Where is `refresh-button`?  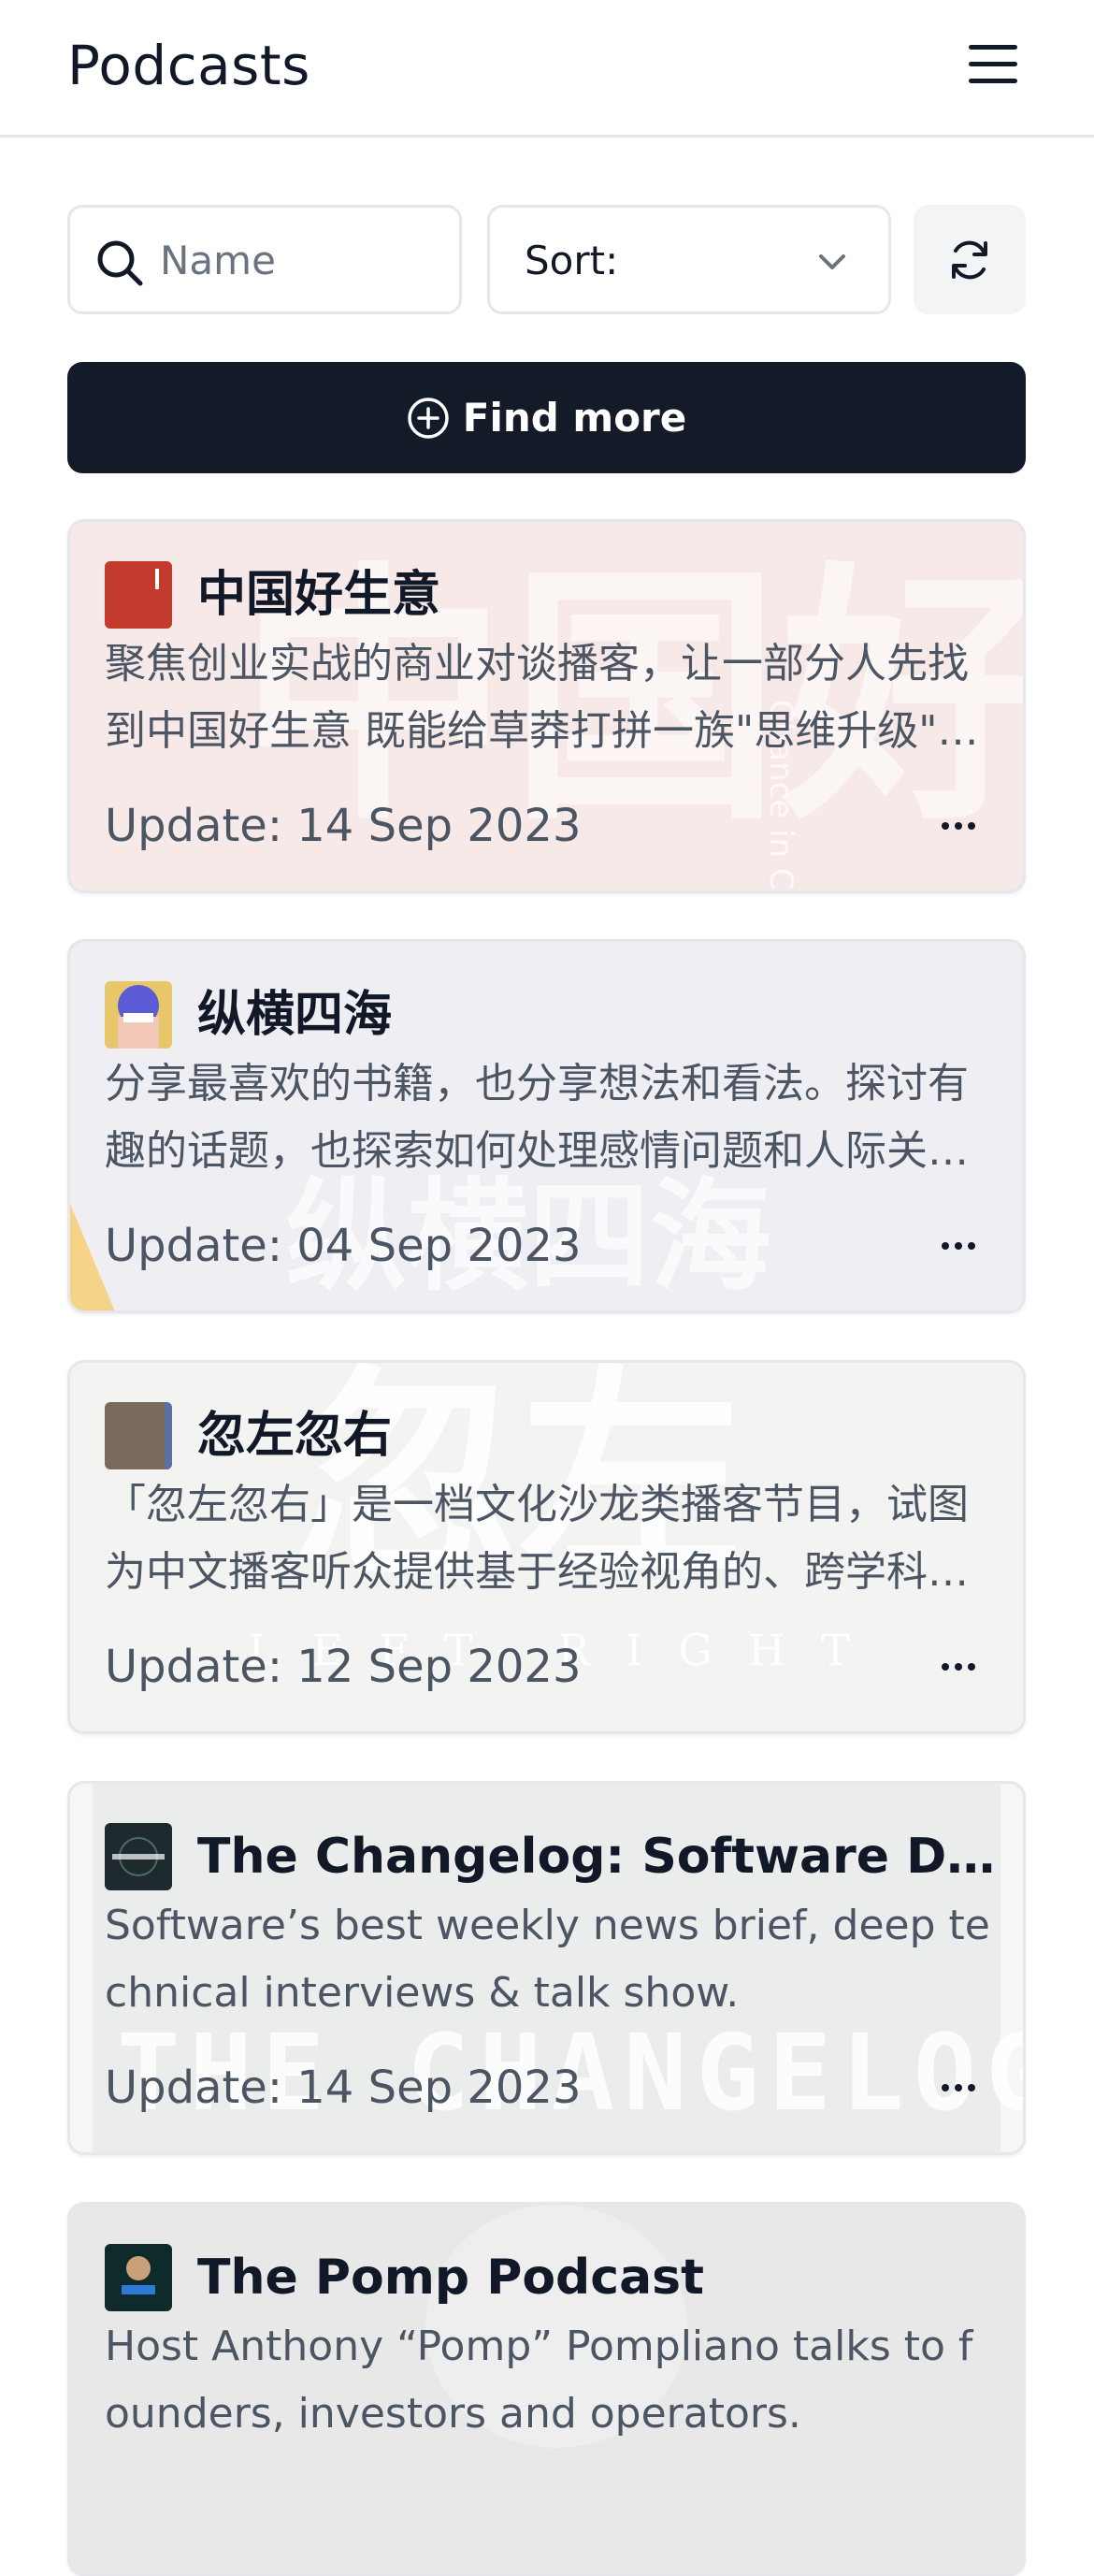 refresh-button is located at coordinates (970, 259).